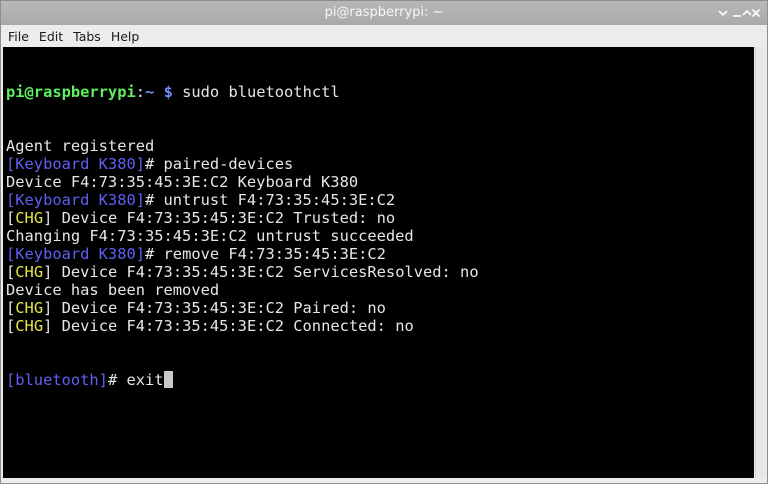  What do you see at coordinates (150, 92) in the screenshot?
I see `prompt-path: ~` at bounding box center [150, 92].